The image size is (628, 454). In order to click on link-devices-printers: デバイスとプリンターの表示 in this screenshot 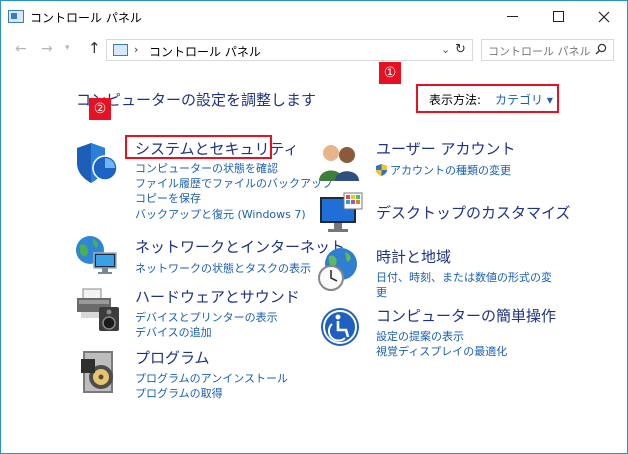, I will do `click(217, 317)`.